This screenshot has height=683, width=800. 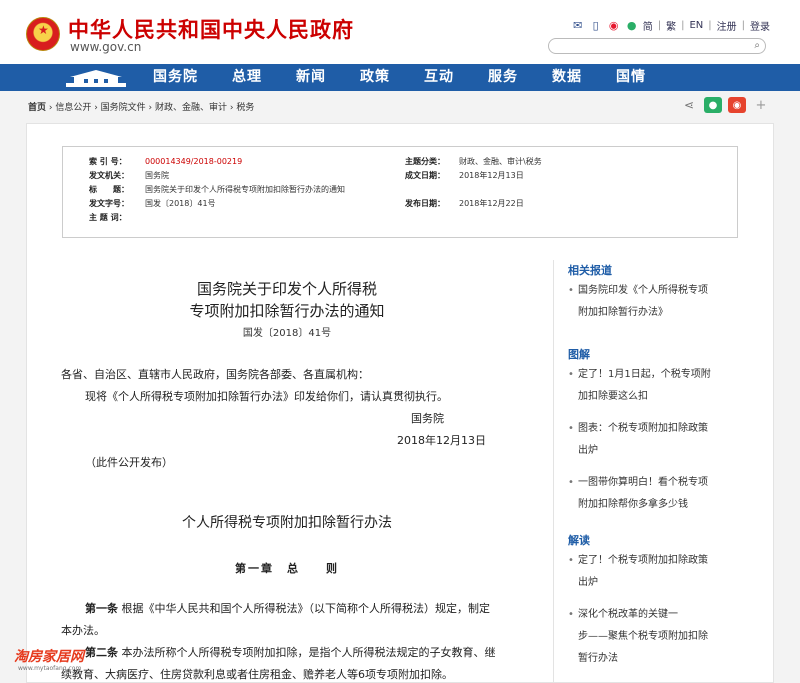 I want to click on written-date-label: 成文日期：, so click(x=425, y=175).